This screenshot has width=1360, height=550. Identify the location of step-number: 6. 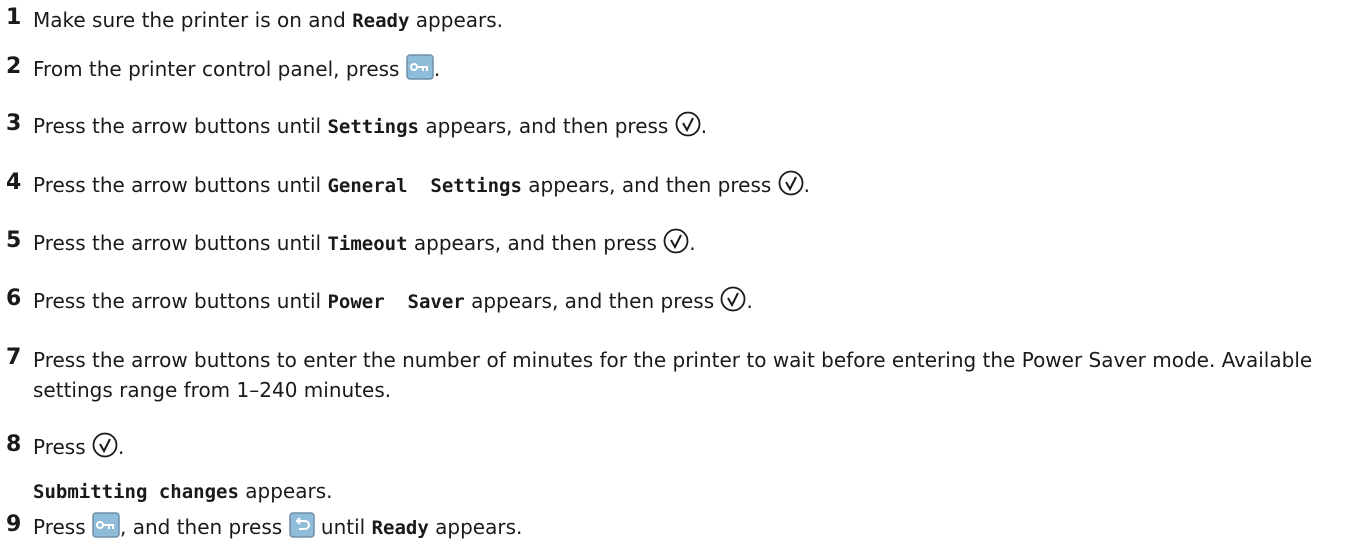
(14, 298).